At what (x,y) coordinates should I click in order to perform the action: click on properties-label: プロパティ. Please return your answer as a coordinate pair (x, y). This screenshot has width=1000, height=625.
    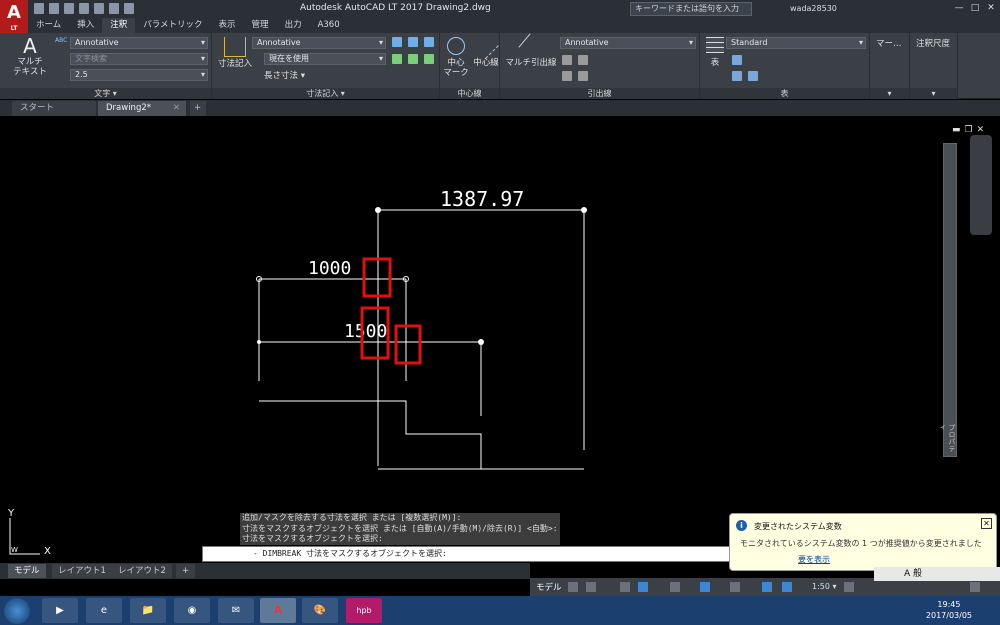
    Looking at the image, I should click on (947, 438).